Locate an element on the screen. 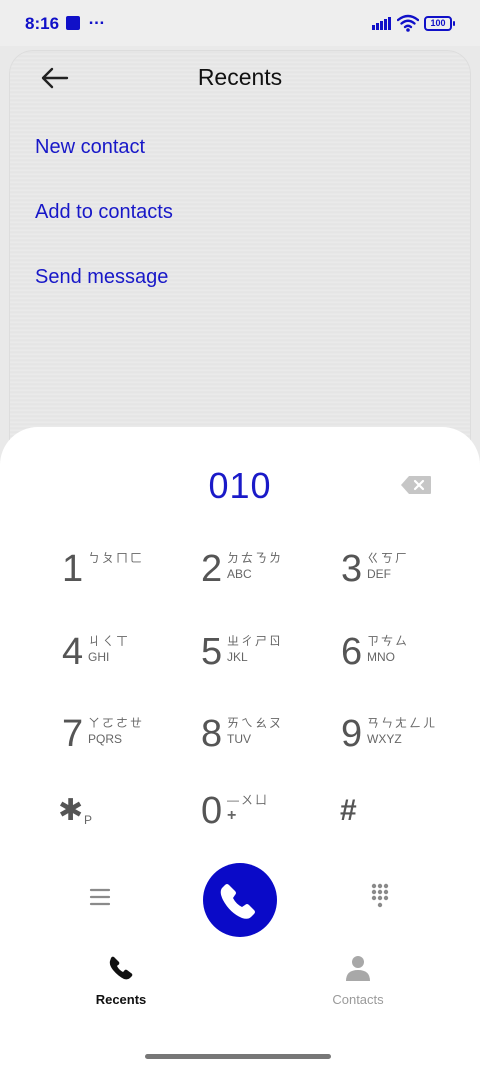  key-zhuyin: ㄅㄆㄇㄈ is located at coordinates (116, 558).